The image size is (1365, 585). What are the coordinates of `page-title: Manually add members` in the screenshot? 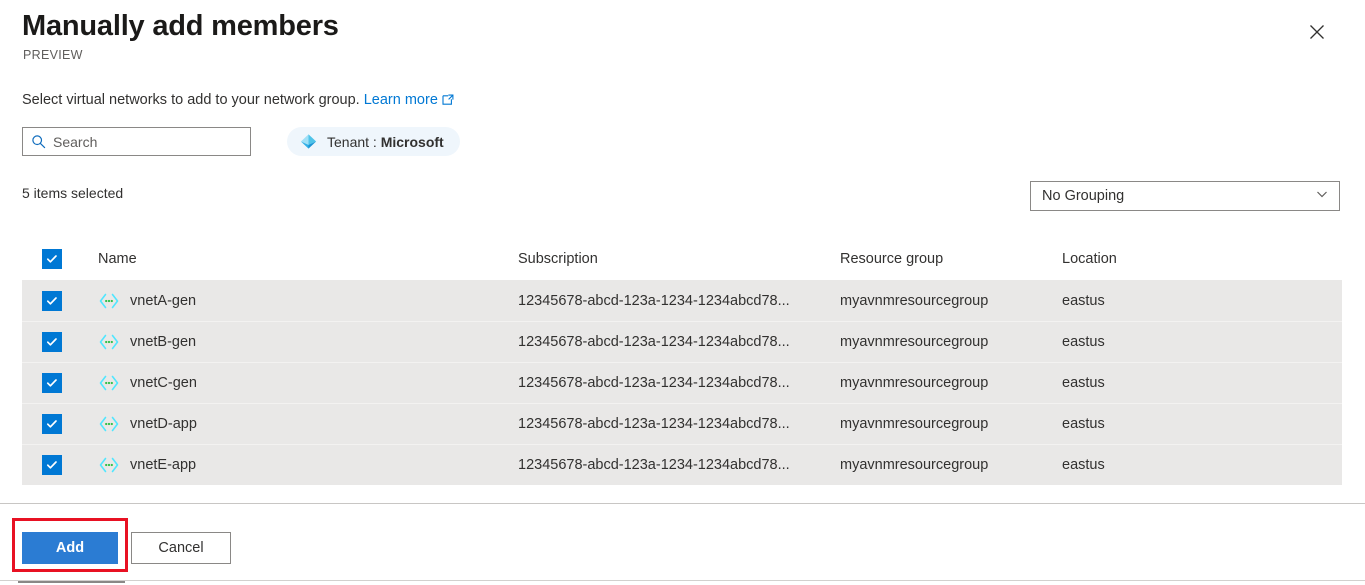 It's located at (180, 26).